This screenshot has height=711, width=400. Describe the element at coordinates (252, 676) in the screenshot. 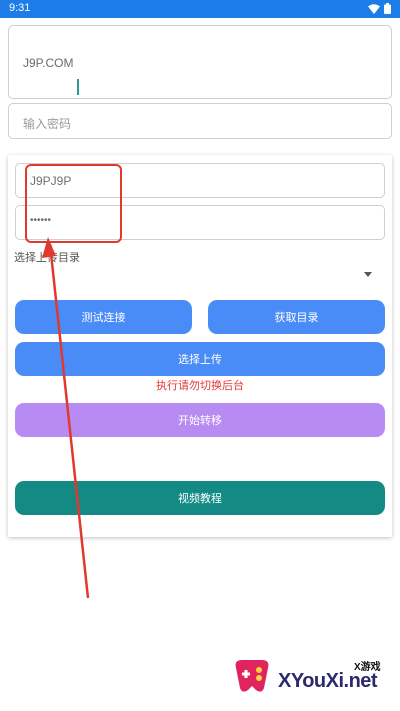

I see `gamepad-logo-icon` at that location.